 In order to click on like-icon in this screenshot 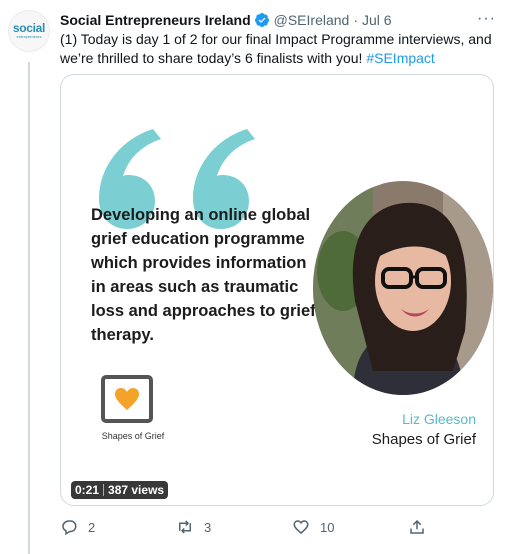, I will do `click(301, 527)`.